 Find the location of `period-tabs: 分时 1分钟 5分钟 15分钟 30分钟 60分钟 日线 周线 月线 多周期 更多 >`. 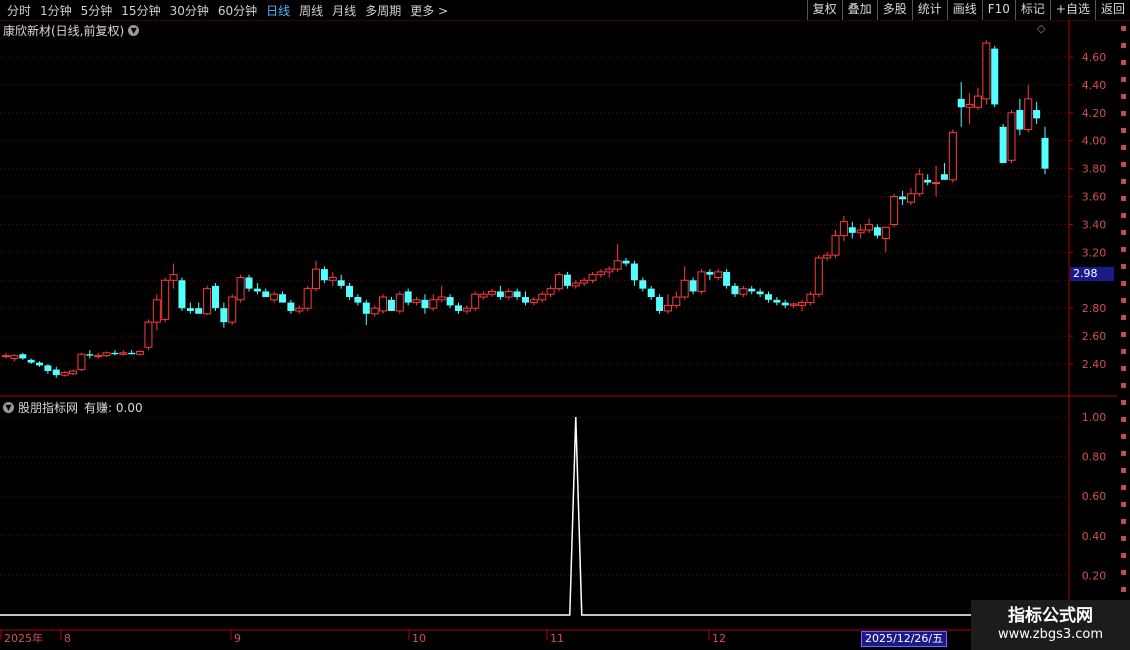

period-tabs: 分时 1分钟 5分钟 15分钟 30分钟 60分钟 日线 周线 月线 多周期 更多 > is located at coordinates (225, 10).